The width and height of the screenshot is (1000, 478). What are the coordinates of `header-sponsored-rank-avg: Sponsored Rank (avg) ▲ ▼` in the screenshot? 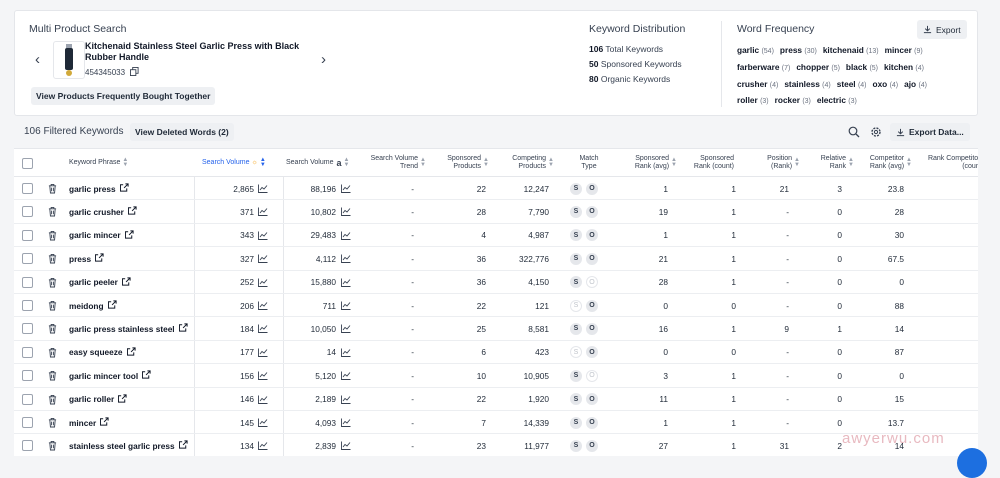 It's located at (648, 163).